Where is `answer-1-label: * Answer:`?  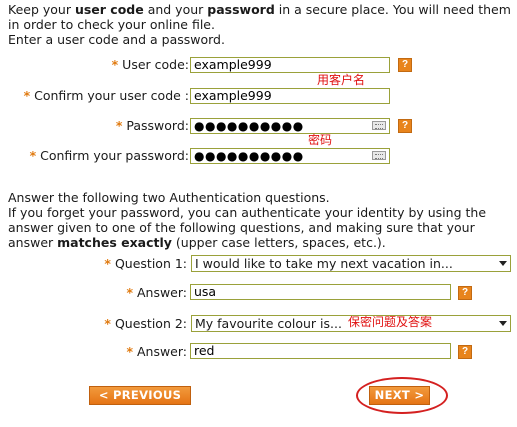
answer-1-label: * Answer: is located at coordinates (156, 292).